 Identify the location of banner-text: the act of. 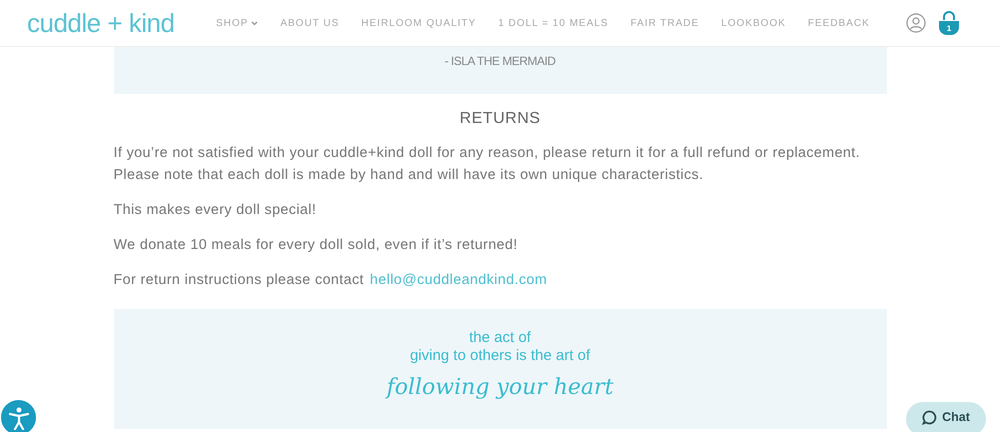
(500, 338).